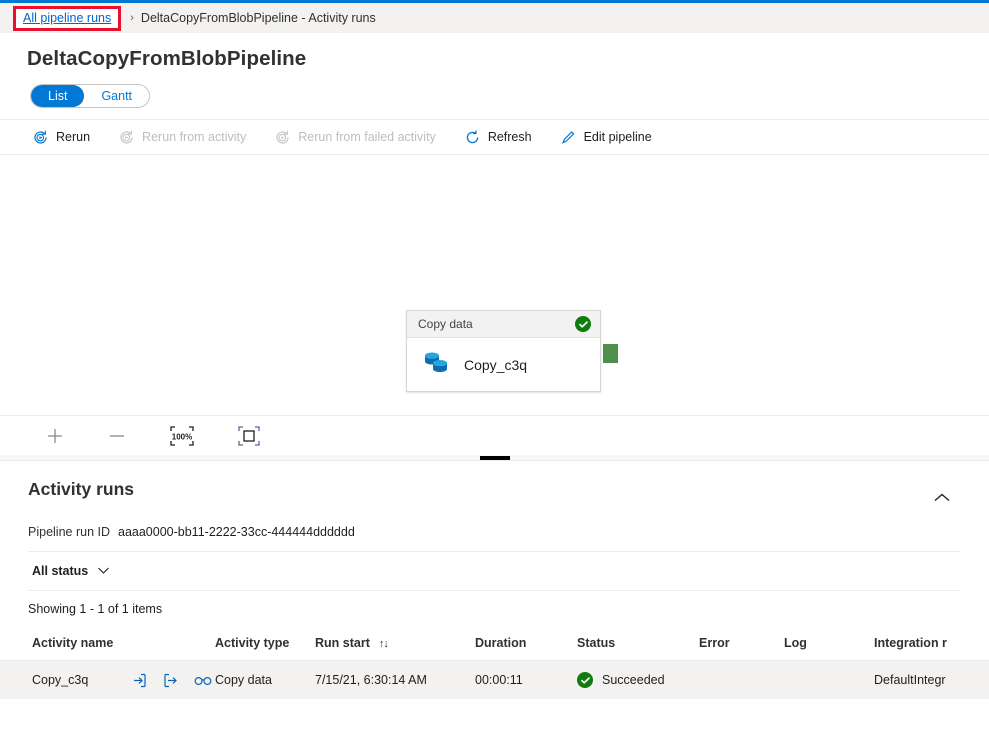  What do you see at coordinates (40, 137) in the screenshot?
I see `rerun-icon` at bounding box center [40, 137].